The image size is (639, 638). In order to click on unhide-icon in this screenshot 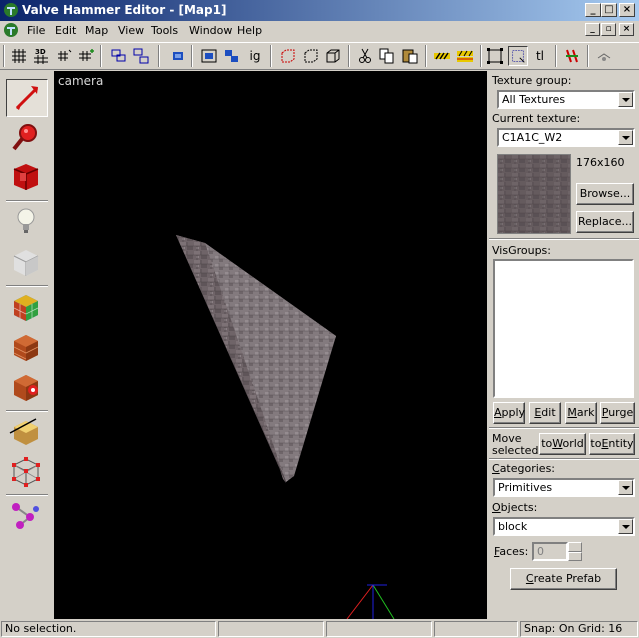, I will do `click(232, 56)`.